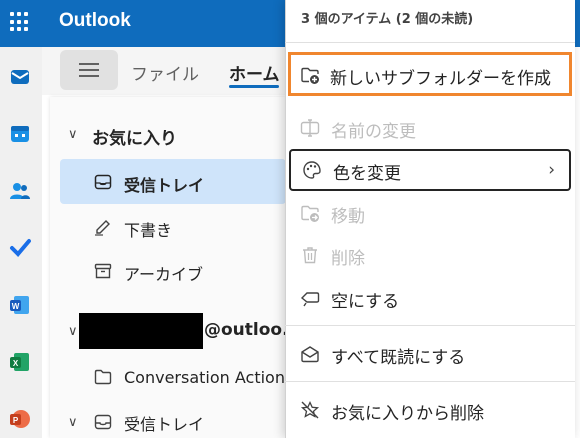  I want to click on star-off-icon, so click(310, 409).